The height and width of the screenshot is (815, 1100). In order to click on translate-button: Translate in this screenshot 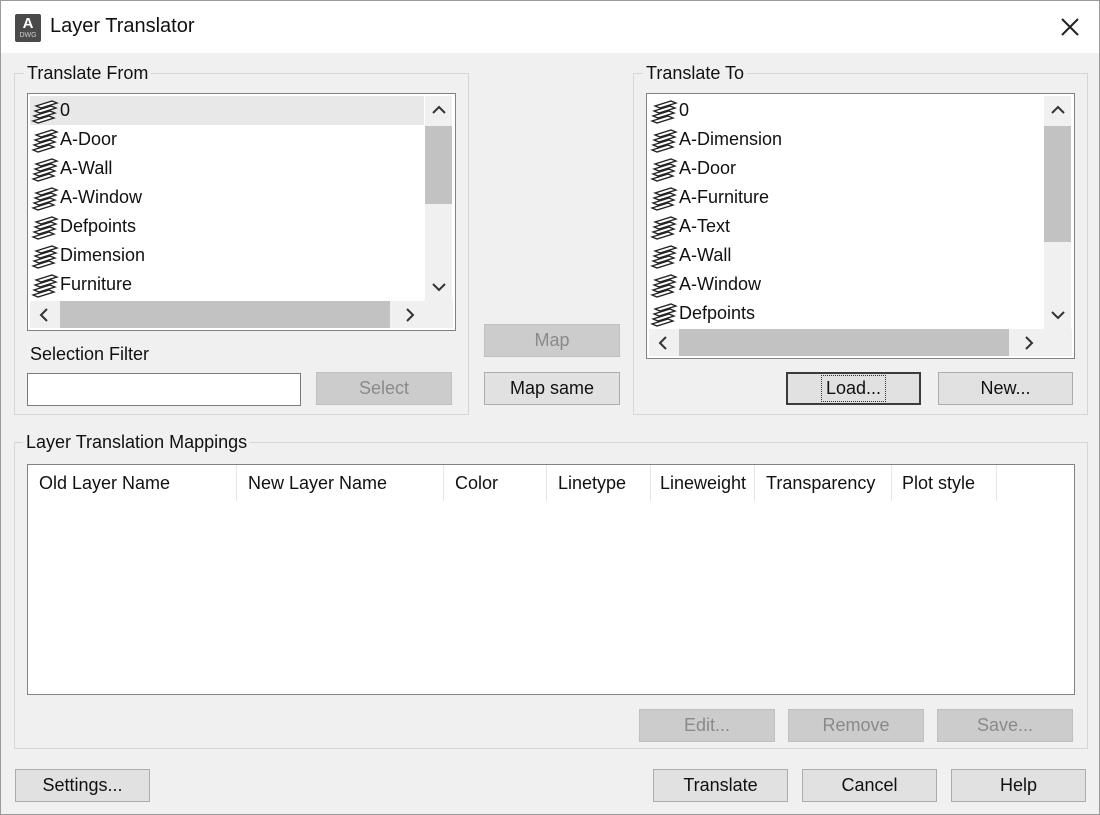, I will do `click(720, 785)`.